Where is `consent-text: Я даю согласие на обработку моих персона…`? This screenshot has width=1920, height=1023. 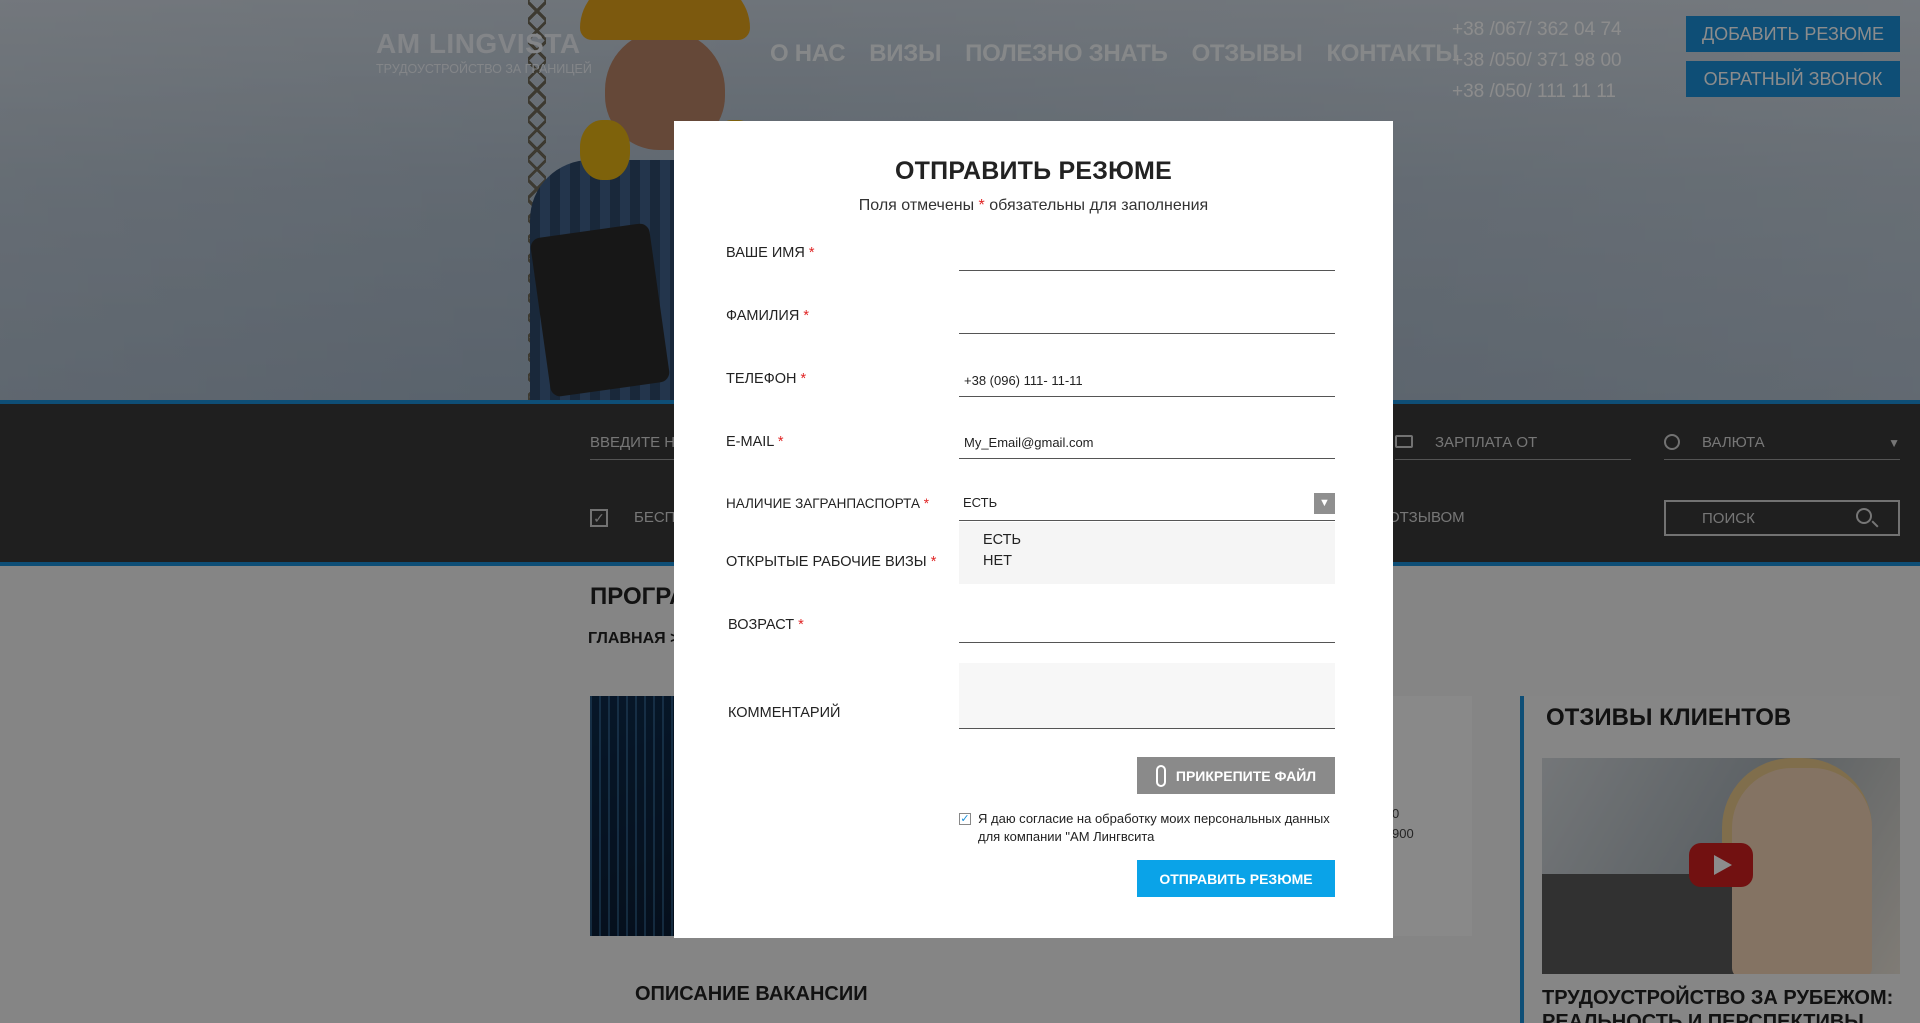 consent-text: Я даю согласие на обработку моих персона… is located at coordinates (1154, 827).